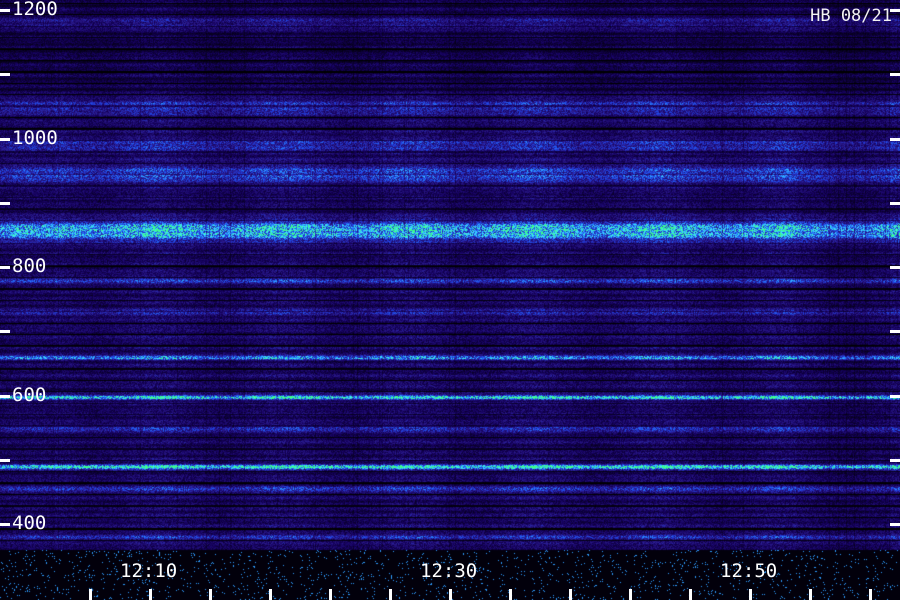  What do you see at coordinates (749, 571) in the screenshot?
I see `x-tick-label: 12:50` at bounding box center [749, 571].